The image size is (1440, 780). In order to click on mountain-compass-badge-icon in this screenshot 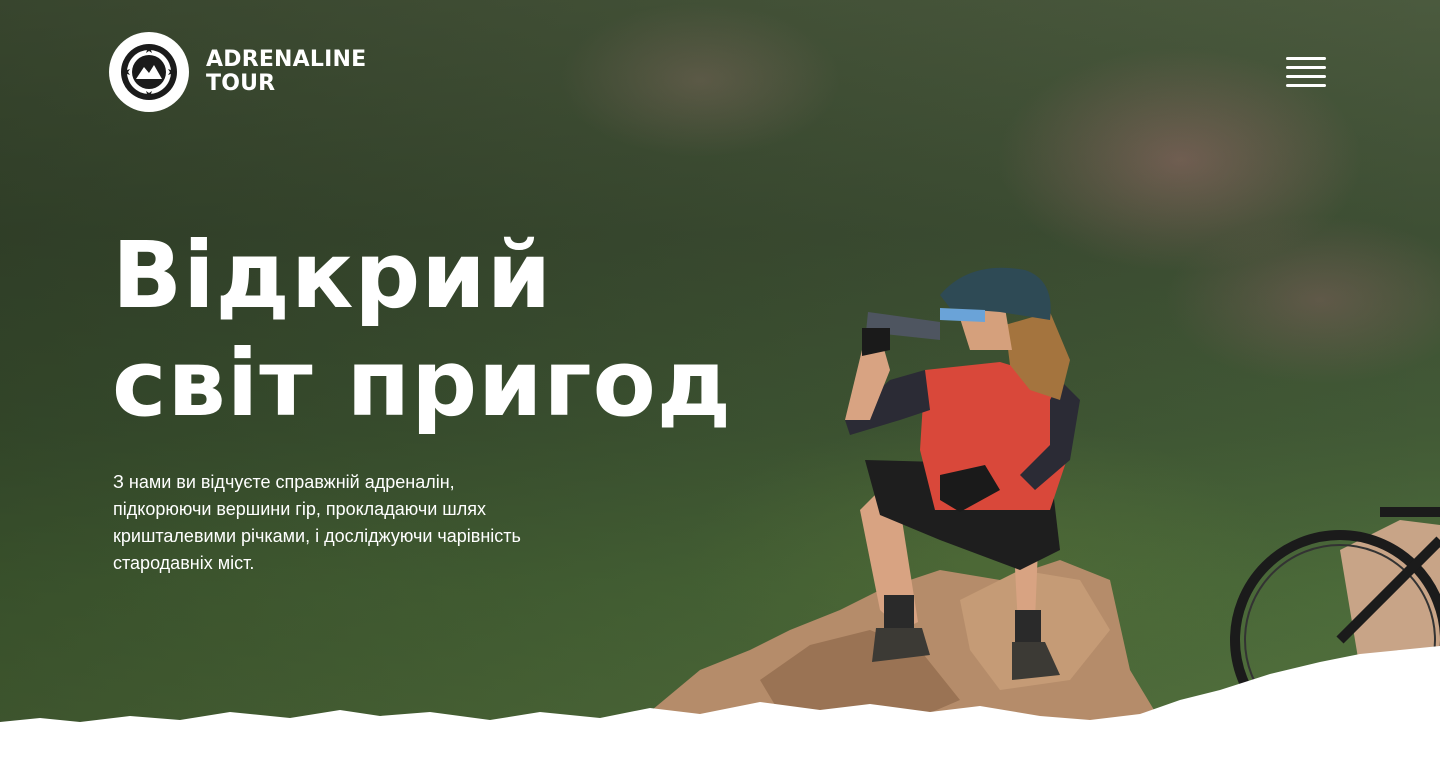, I will do `click(149, 72)`.